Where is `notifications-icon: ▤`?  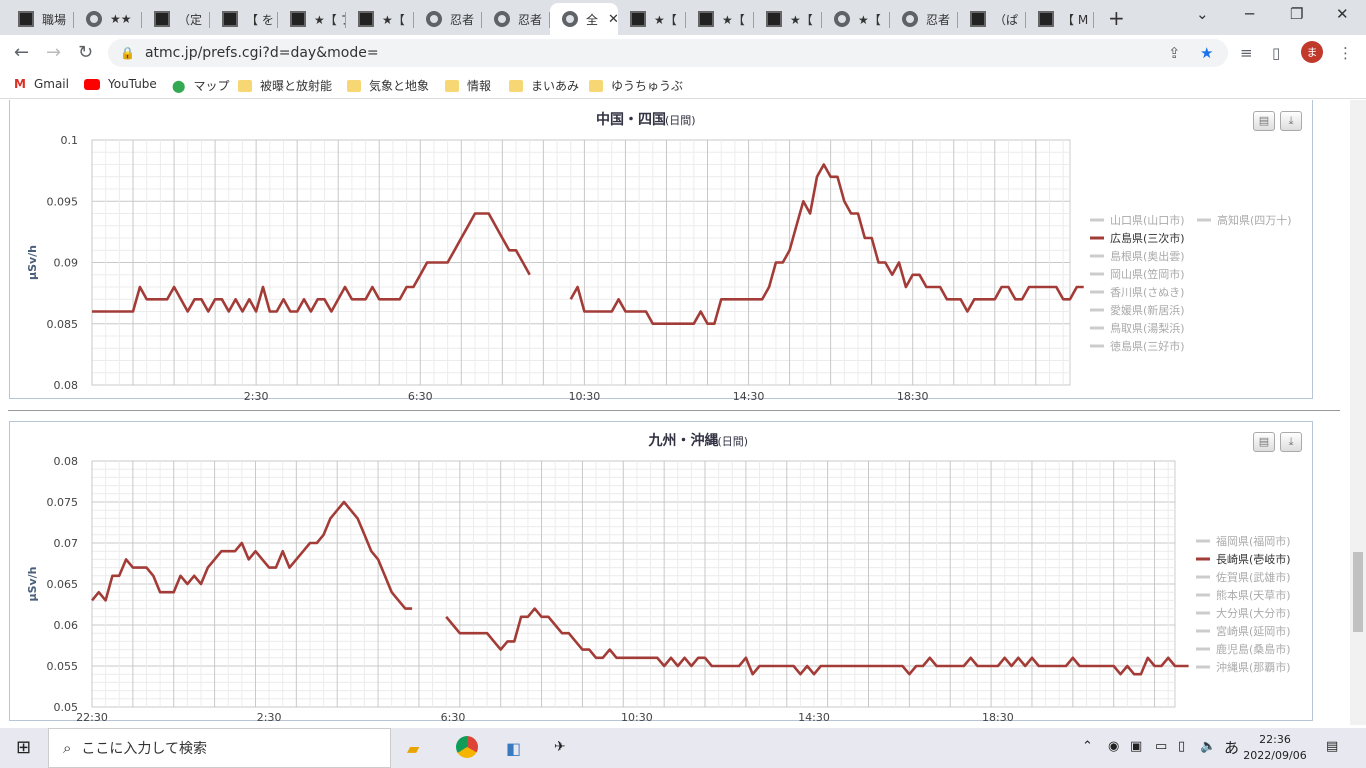 notifications-icon: ▤ is located at coordinates (1332, 746).